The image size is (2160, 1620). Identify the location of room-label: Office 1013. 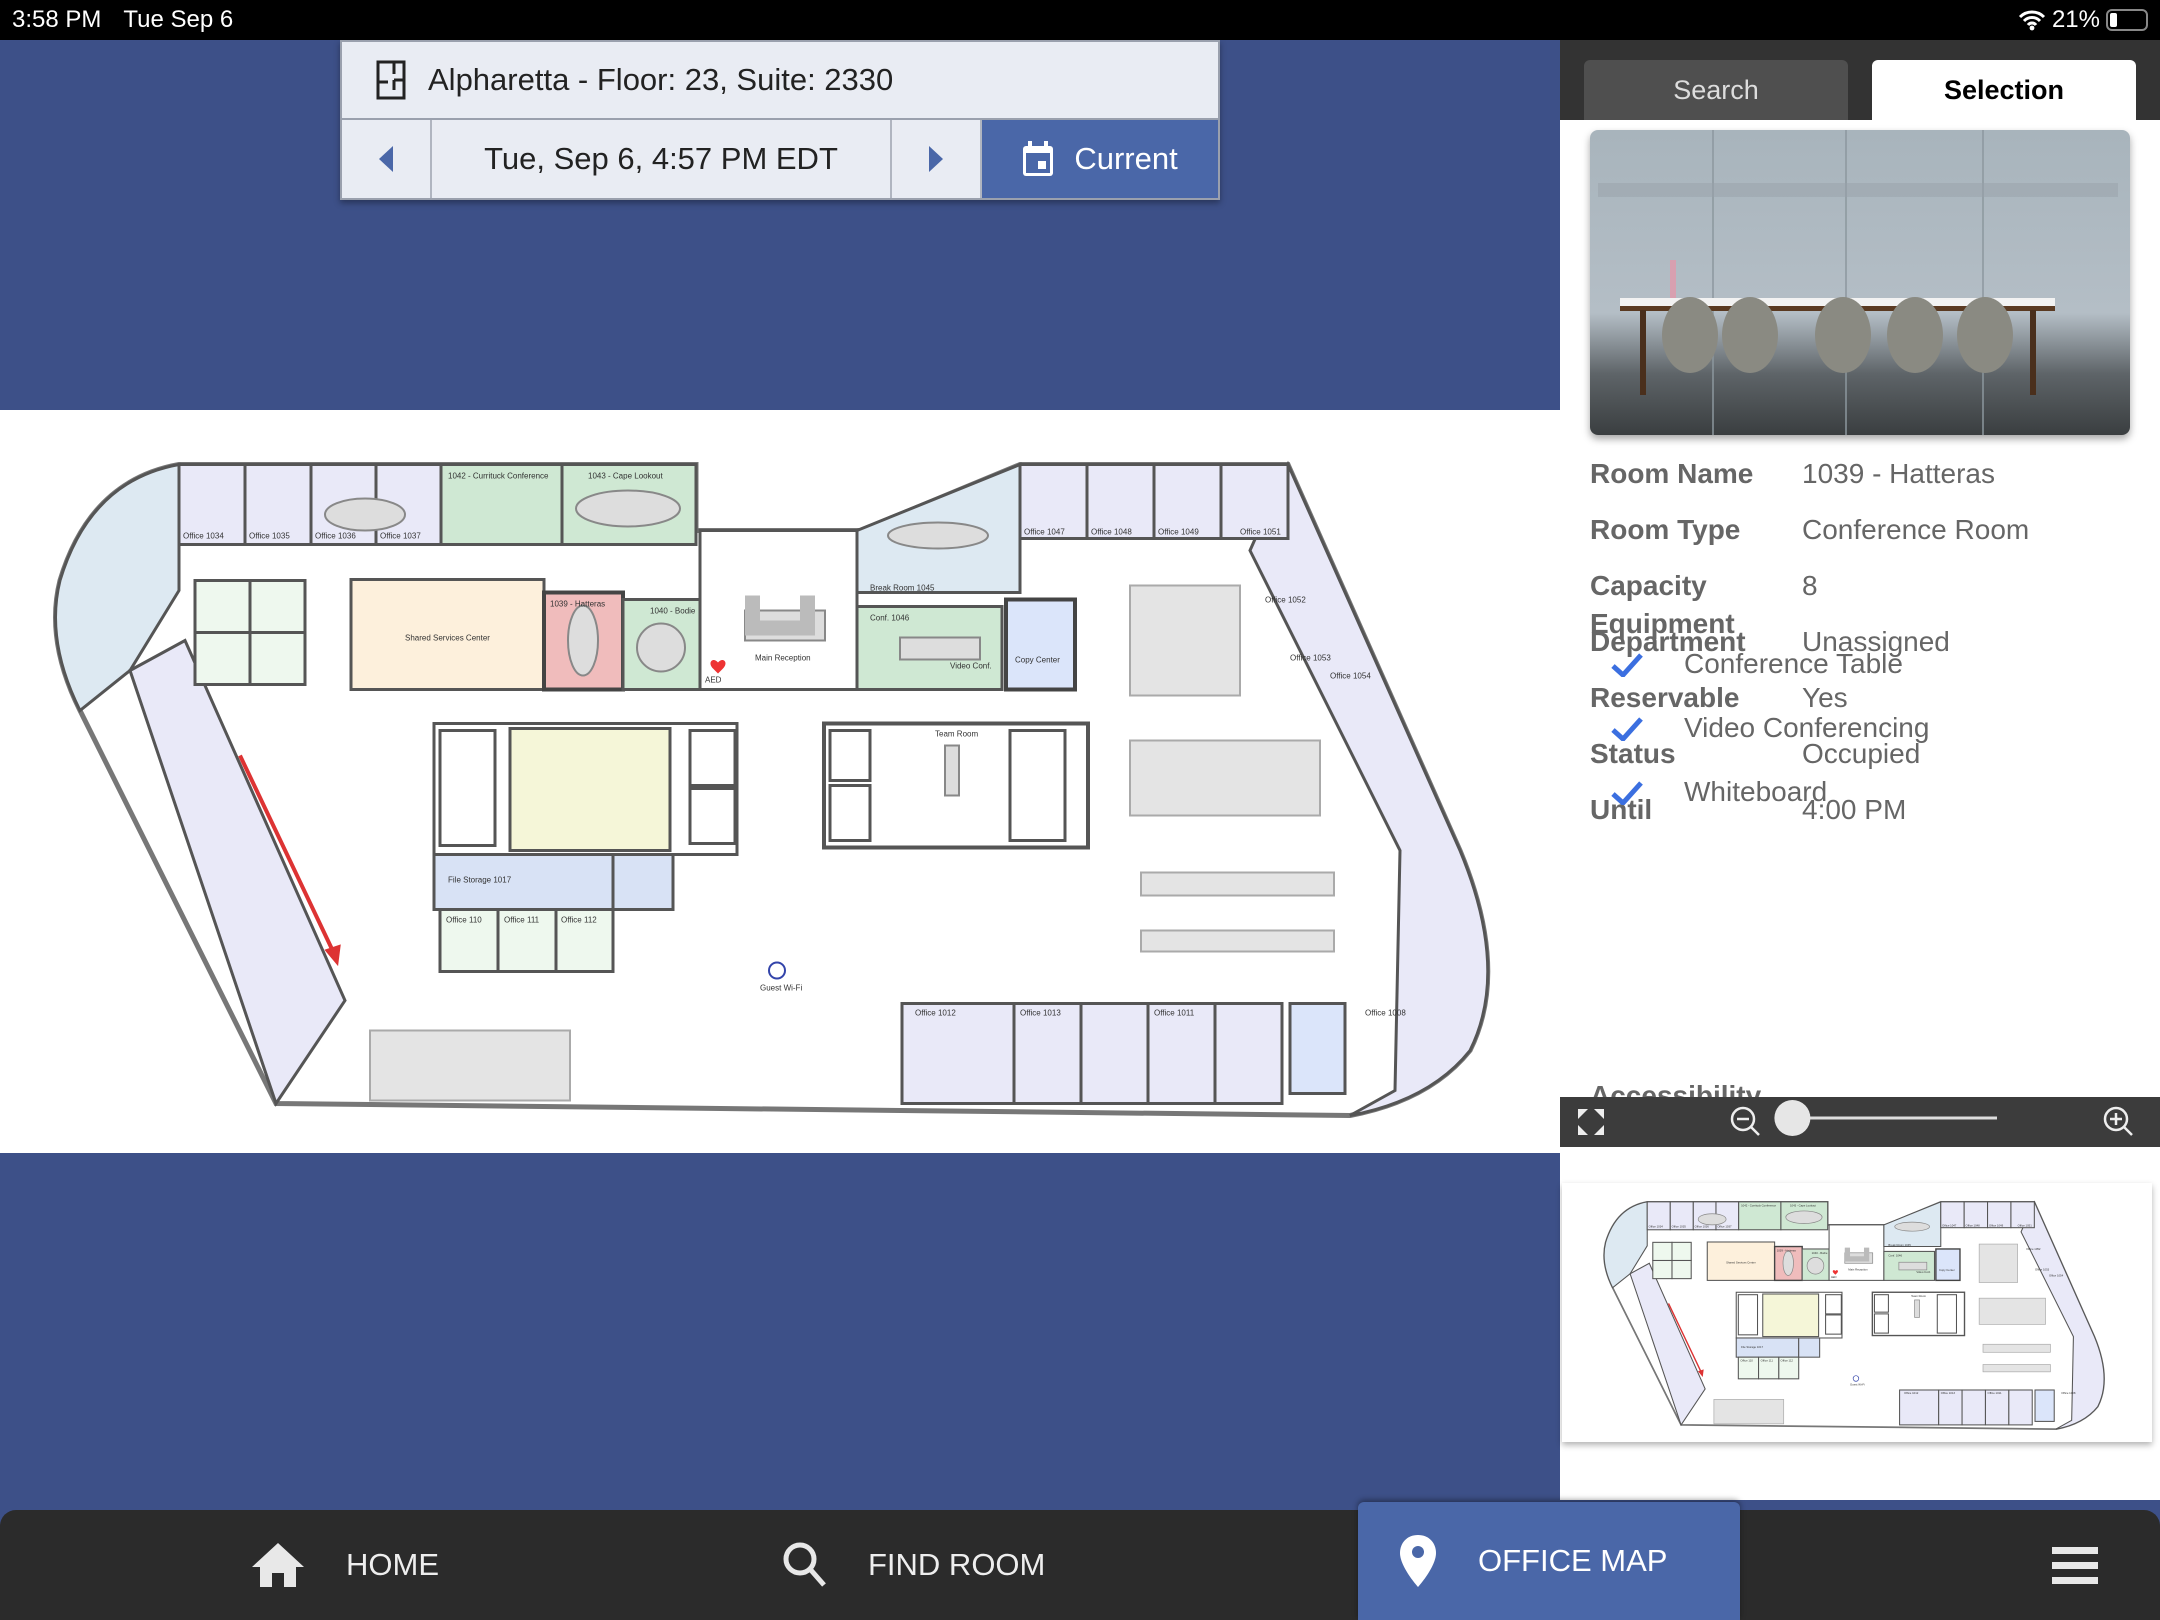
(1040, 1013).